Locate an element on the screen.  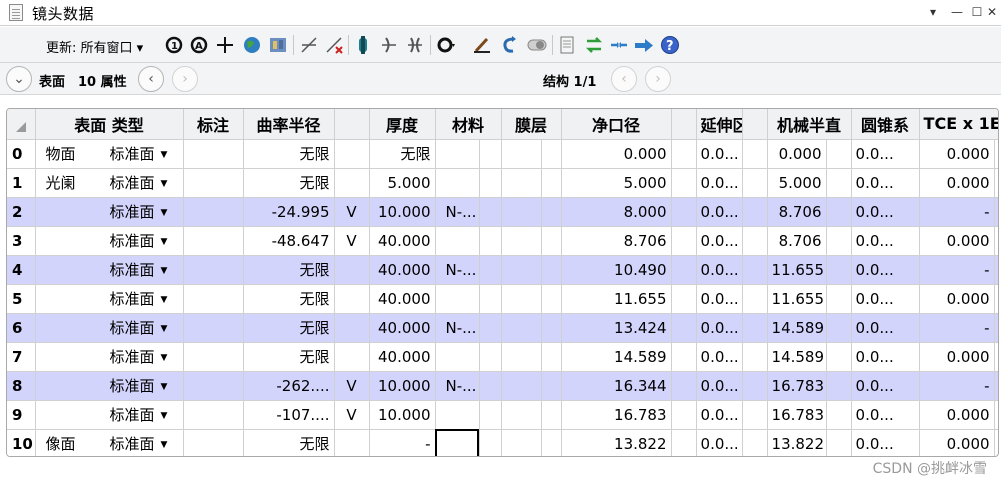
mech-semi-dia-cell: 8.706 is located at coordinates (797, 212).